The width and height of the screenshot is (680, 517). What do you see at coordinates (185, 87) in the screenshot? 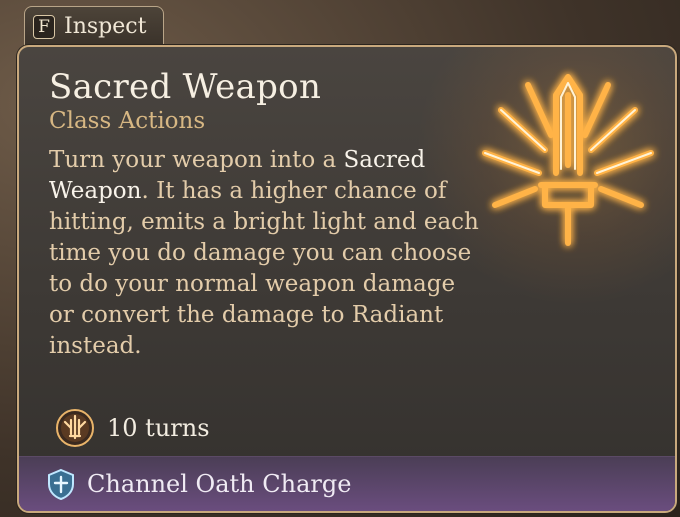
I see `spell-title: Sacred Weapon` at bounding box center [185, 87].